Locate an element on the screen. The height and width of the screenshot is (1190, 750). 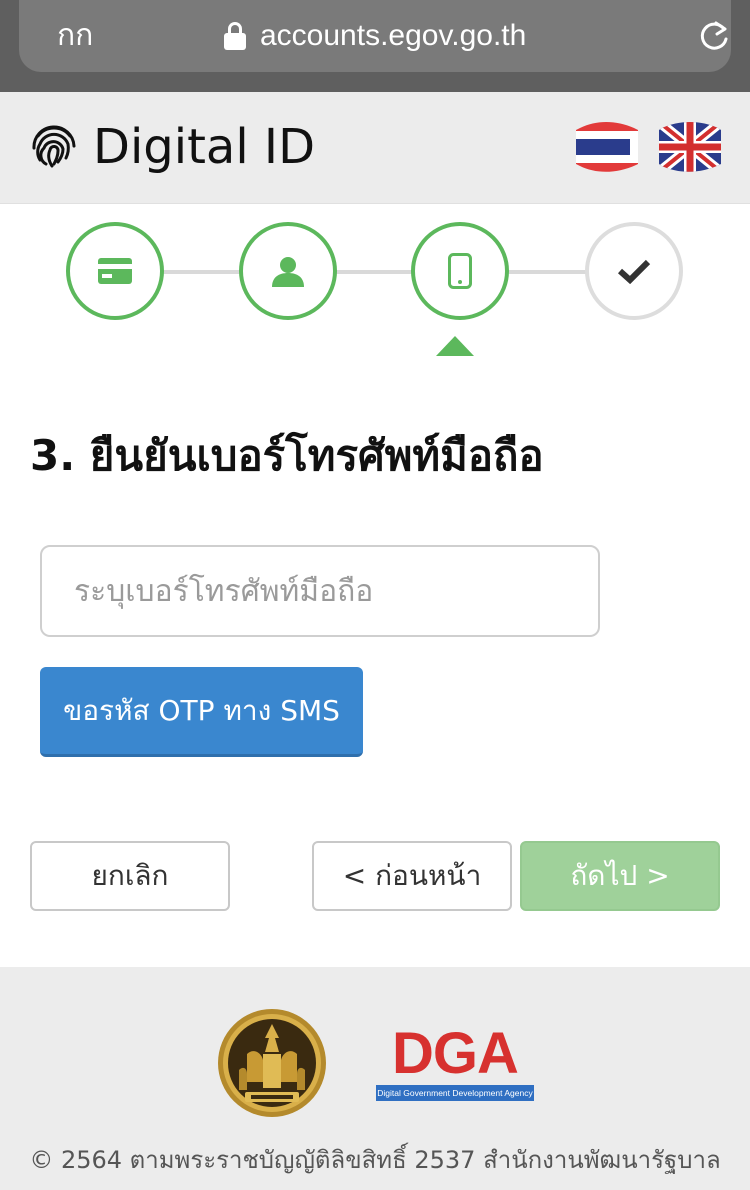
cancel-button: ยกเลิก is located at coordinates (130, 876).